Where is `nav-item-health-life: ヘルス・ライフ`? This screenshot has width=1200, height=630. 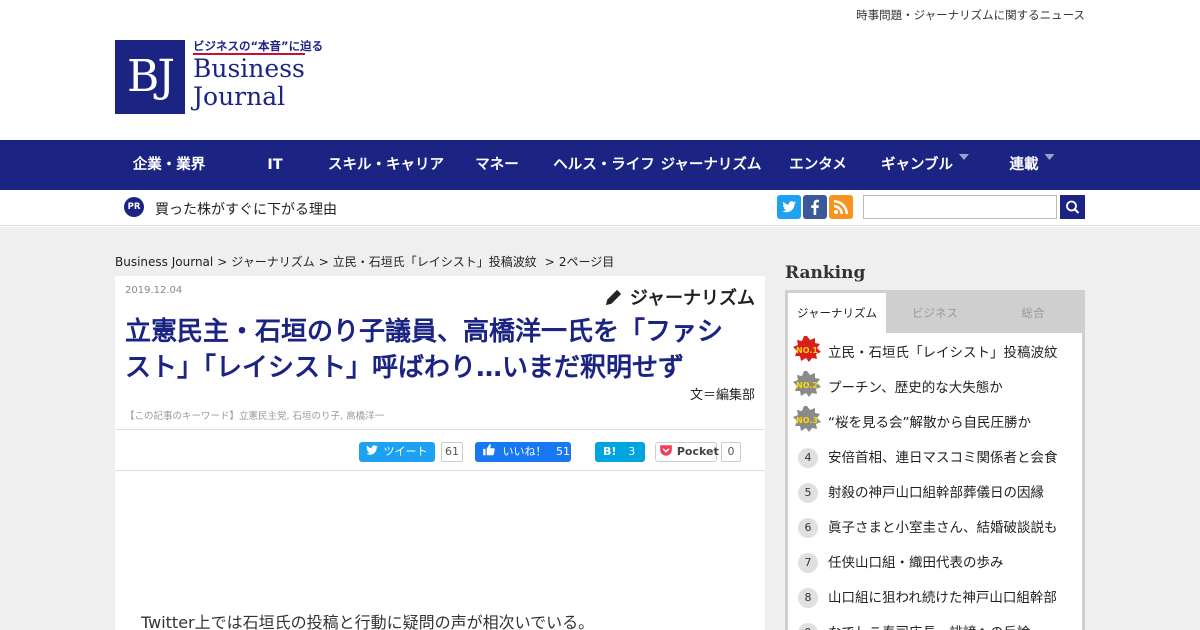 nav-item-health-life: ヘルス・ライフ is located at coordinates (604, 165).